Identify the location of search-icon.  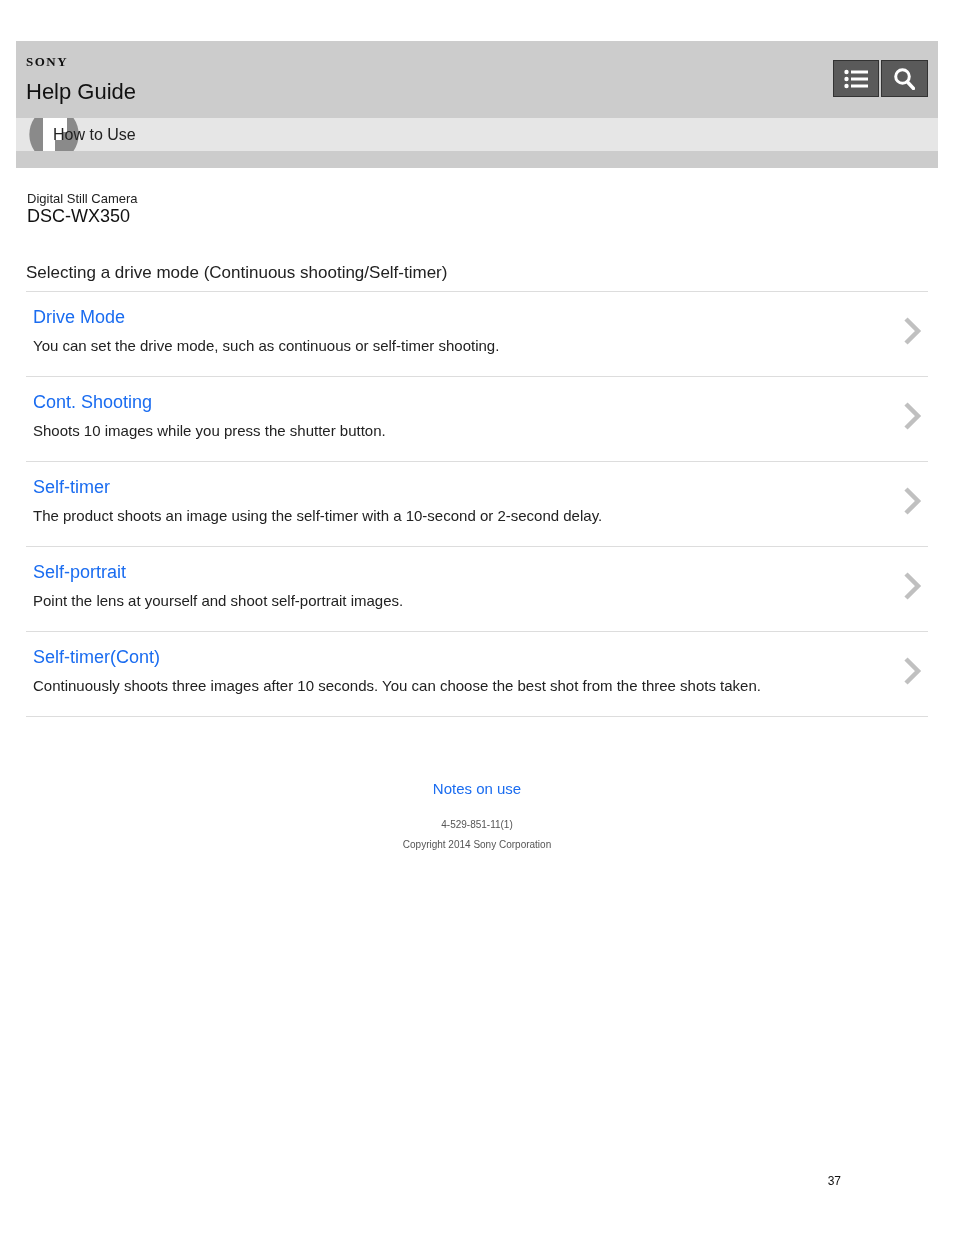
(904, 78).